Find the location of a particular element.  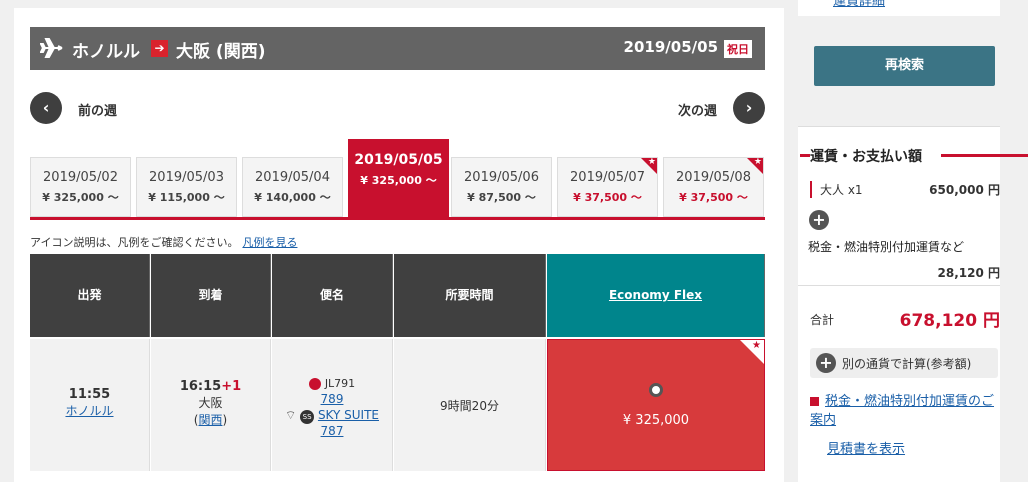

date-tab-price: ¥ 87,500 〜 is located at coordinates (501, 197).